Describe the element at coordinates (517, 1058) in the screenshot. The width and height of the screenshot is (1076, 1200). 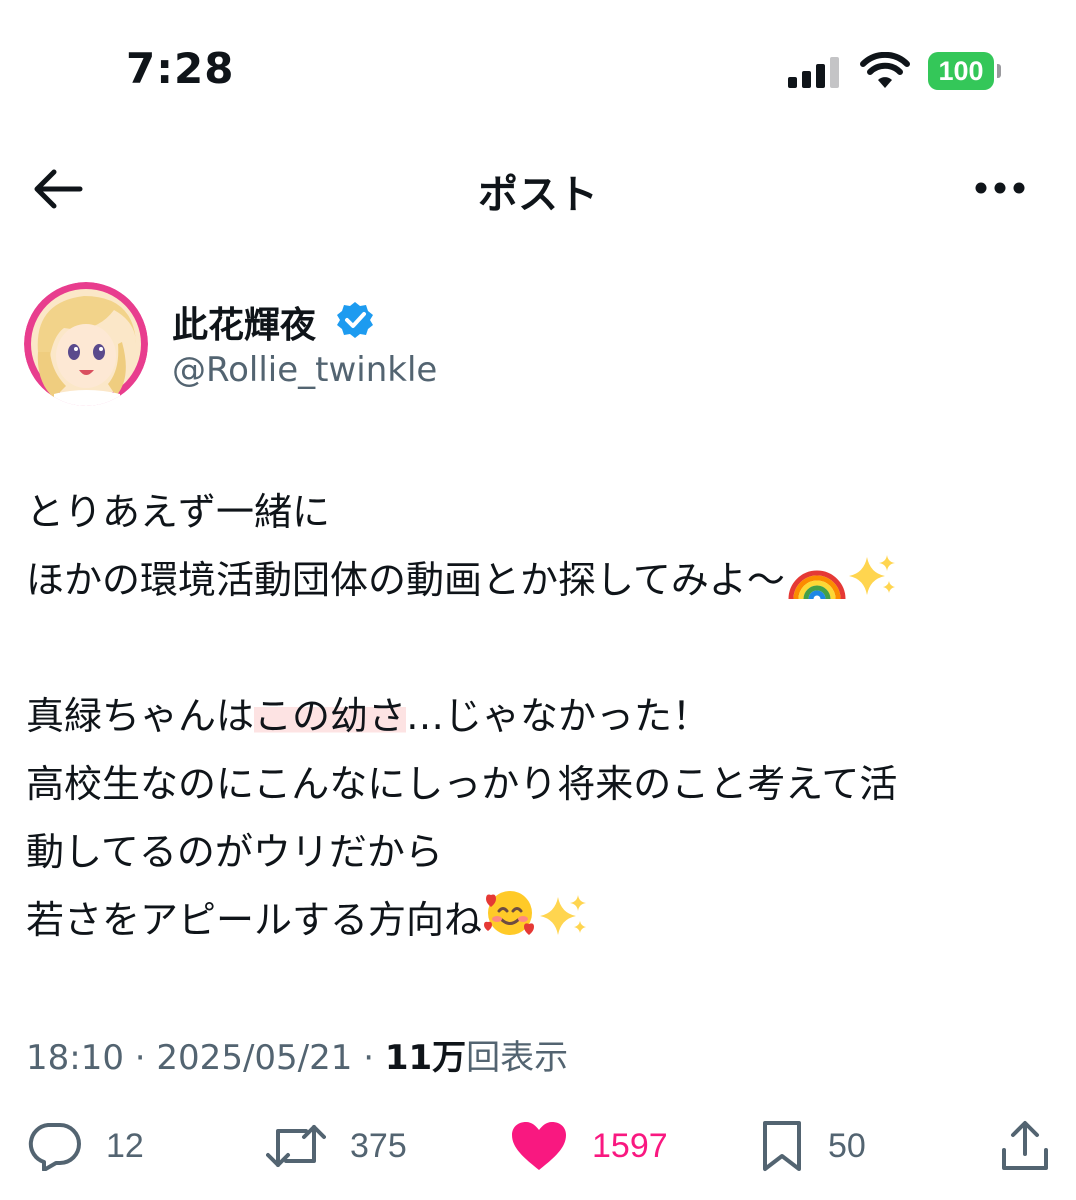
I see `view-label: 回表示` at that location.